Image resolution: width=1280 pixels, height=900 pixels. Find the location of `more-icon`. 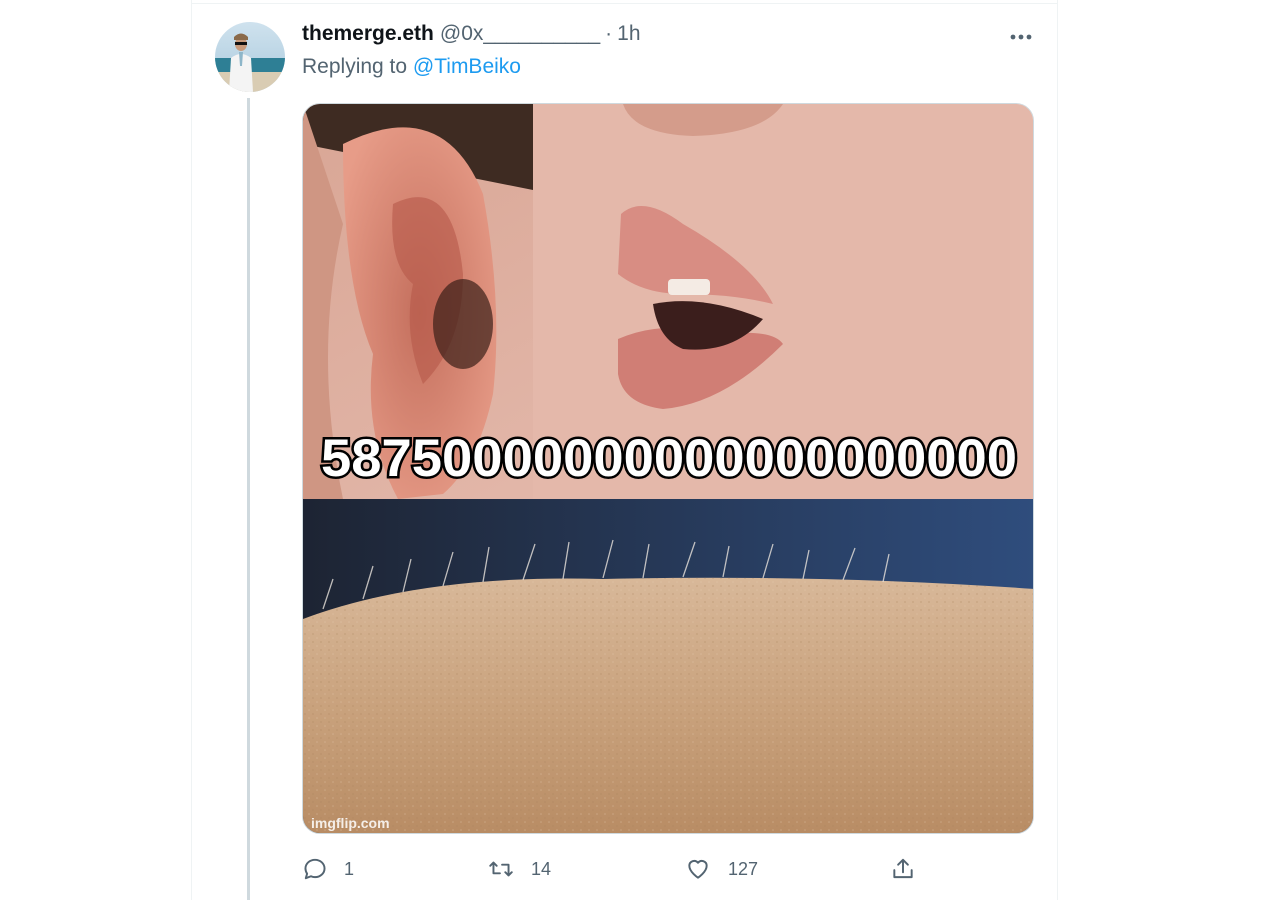

more-icon is located at coordinates (1021, 37).